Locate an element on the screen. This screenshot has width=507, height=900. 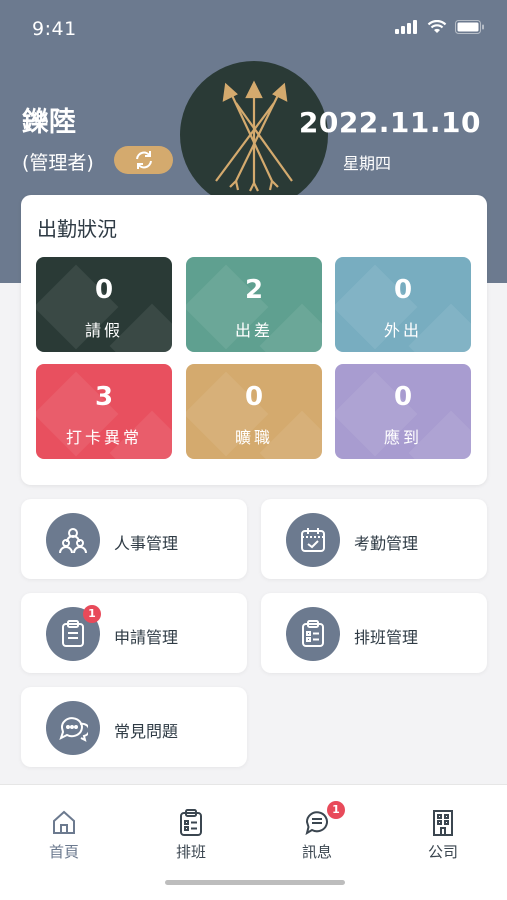
attendance-title: 出勤狀況 is located at coordinates (77, 229).